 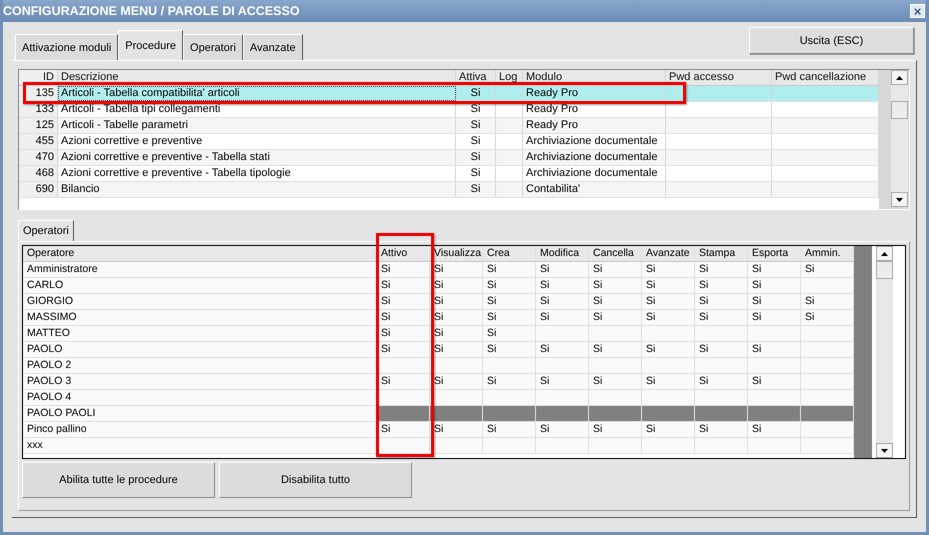 What do you see at coordinates (257, 125) in the screenshot?
I see `description-cell: Articoli - Tabelle parametri` at bounding box center [257, 125].